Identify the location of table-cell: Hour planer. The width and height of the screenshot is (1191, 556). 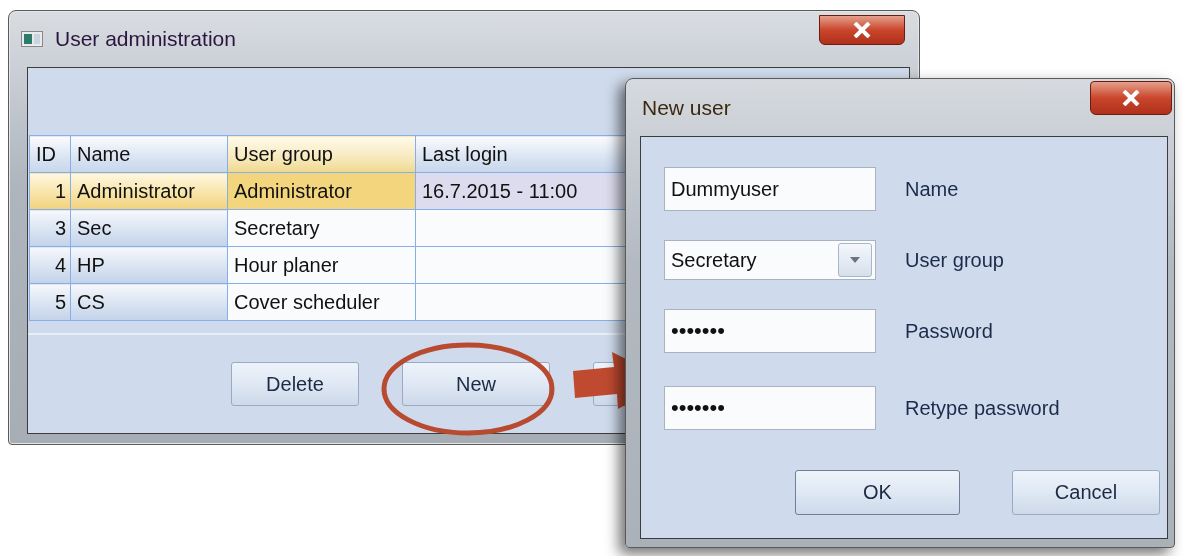
(321, 265).